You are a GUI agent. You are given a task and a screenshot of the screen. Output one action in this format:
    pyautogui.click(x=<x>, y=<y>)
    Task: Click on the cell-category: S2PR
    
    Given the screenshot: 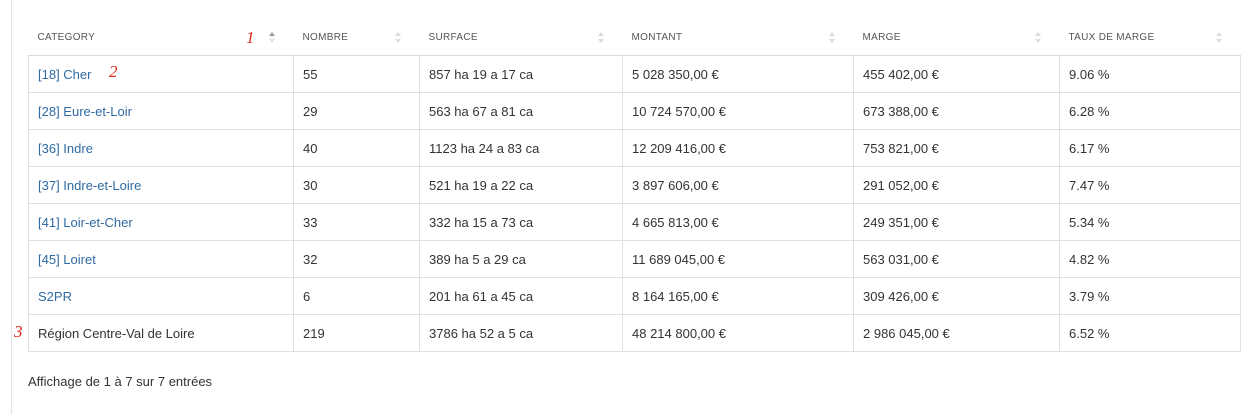 What is the action you would take?
    pyautogui.click(x=161, y=296)
    